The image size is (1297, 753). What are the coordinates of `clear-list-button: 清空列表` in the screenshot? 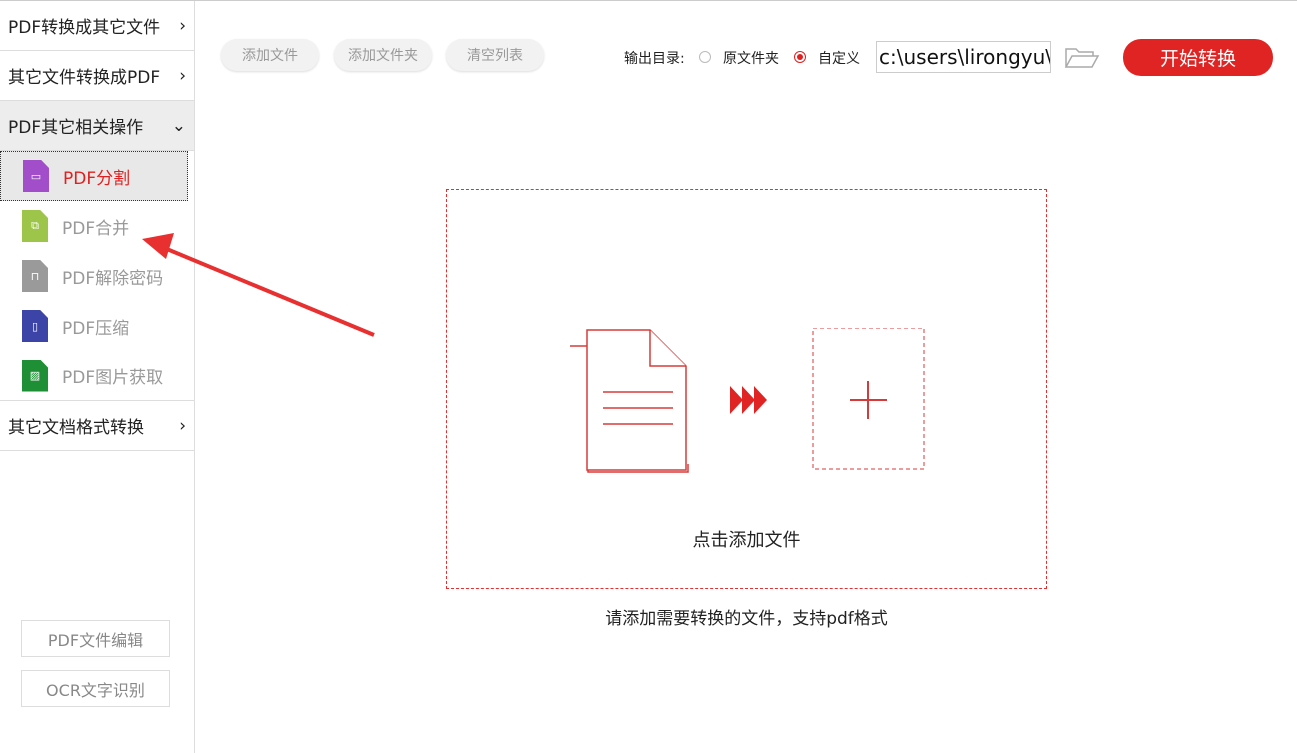 It's located at (495, 55).